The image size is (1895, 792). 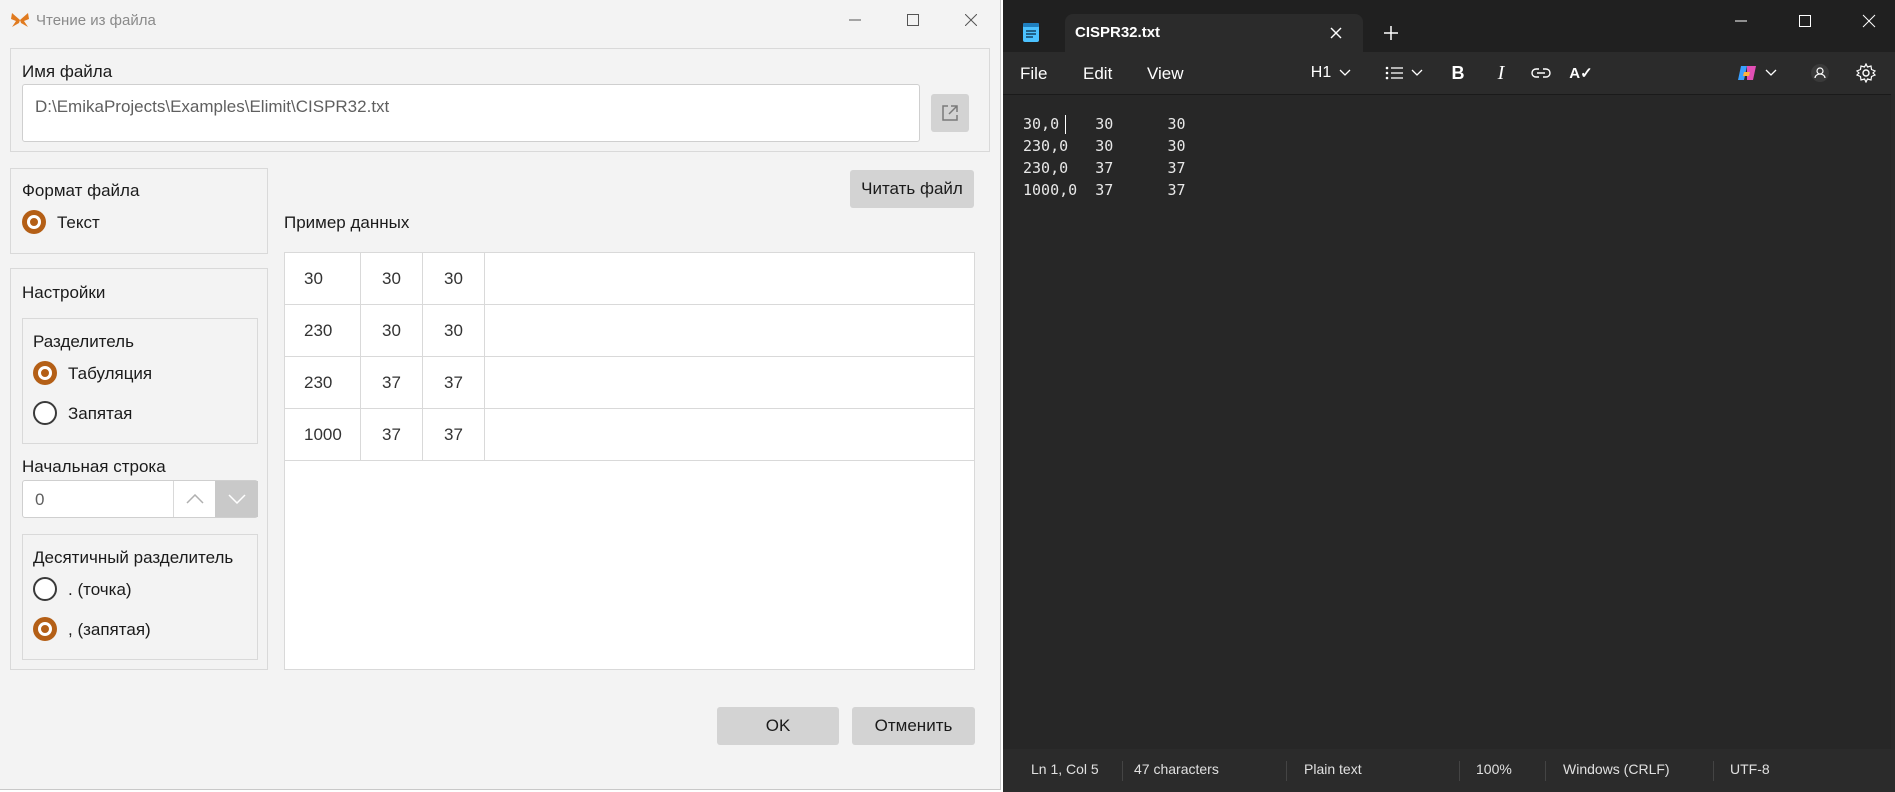 I want to click on status-position: Ln 1, Col 5, so click(x=1065, y=769).